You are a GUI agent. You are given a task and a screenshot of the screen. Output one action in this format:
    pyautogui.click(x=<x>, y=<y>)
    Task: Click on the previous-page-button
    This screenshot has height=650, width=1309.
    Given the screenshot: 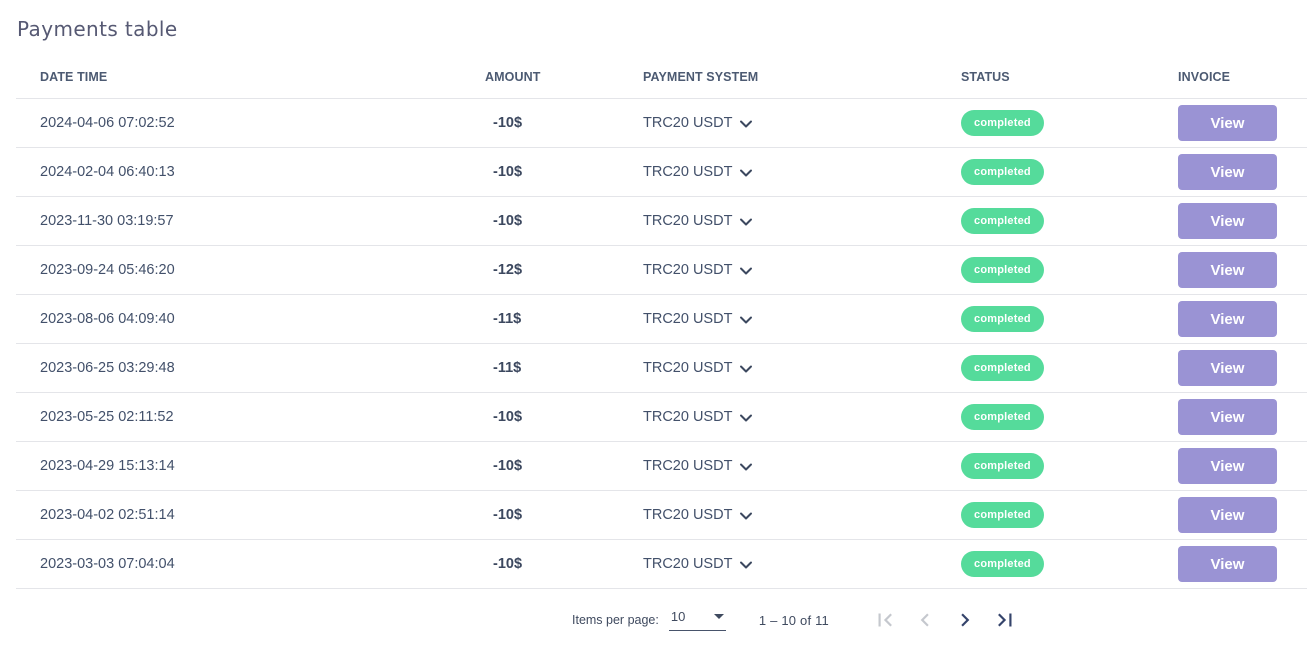 What is the action you would take?
    pyautogui.click(x=925, y=620)
    